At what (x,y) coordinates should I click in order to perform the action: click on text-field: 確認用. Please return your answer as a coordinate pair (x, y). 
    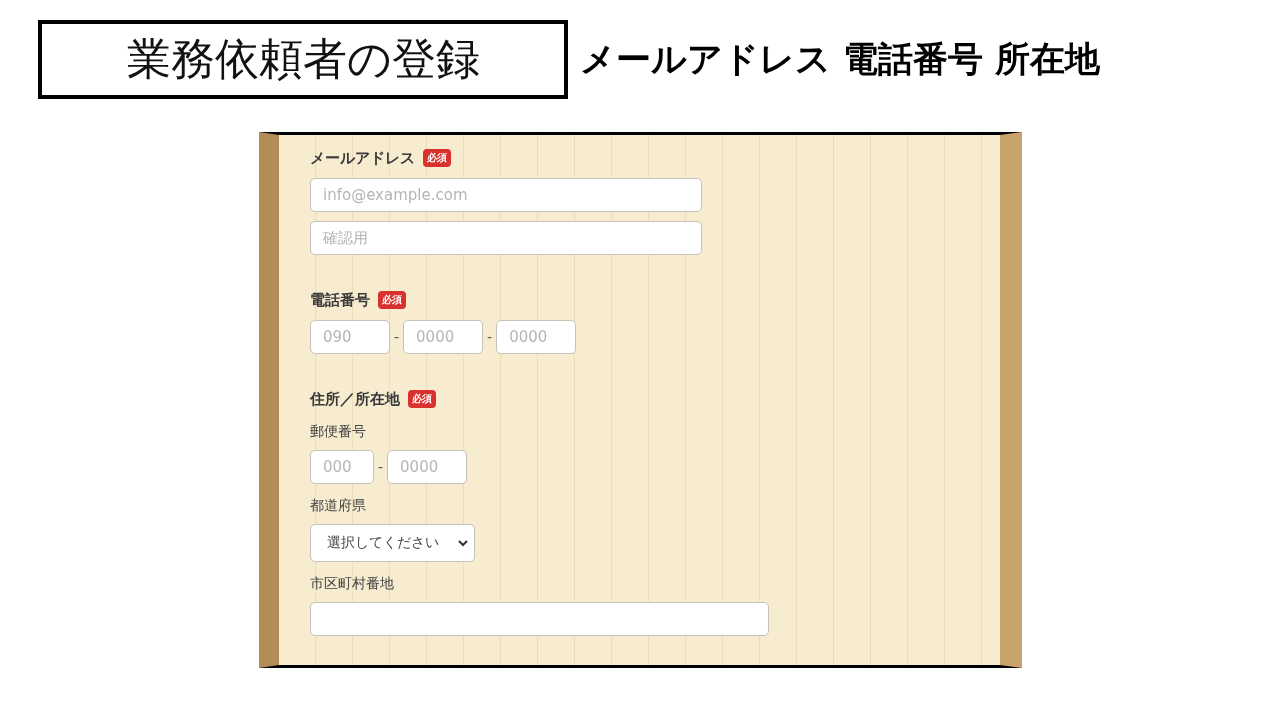
    Looking at the image, I should click on (506, 238).